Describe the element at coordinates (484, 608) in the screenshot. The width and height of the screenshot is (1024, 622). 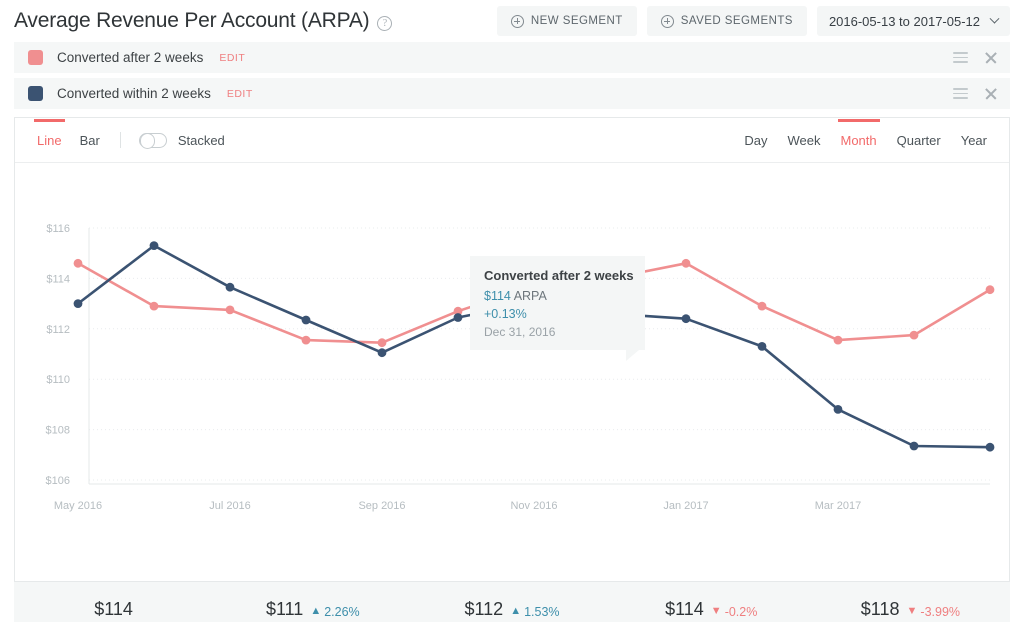
I see `stat-value: $112` at that location.